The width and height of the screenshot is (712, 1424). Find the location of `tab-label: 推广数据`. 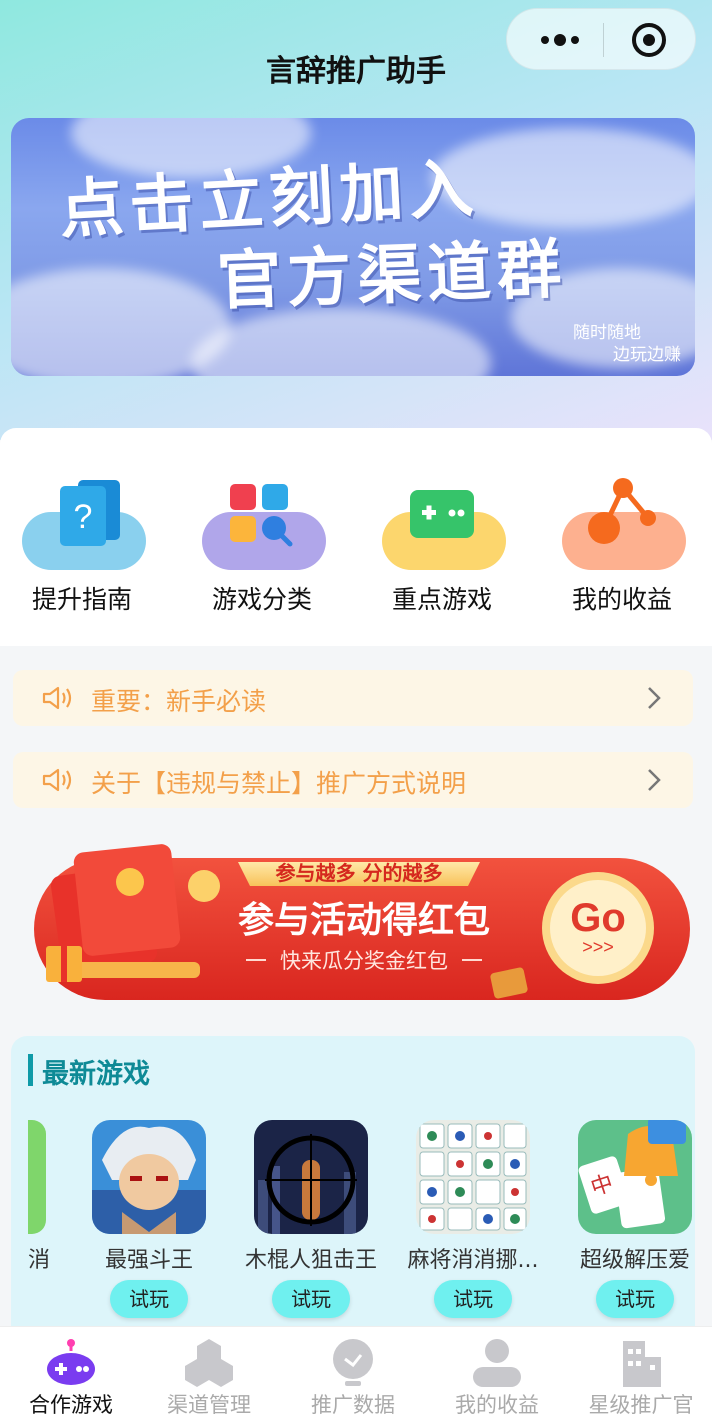

tab-label: 推广数据 is located at coordinates (353, 1405).